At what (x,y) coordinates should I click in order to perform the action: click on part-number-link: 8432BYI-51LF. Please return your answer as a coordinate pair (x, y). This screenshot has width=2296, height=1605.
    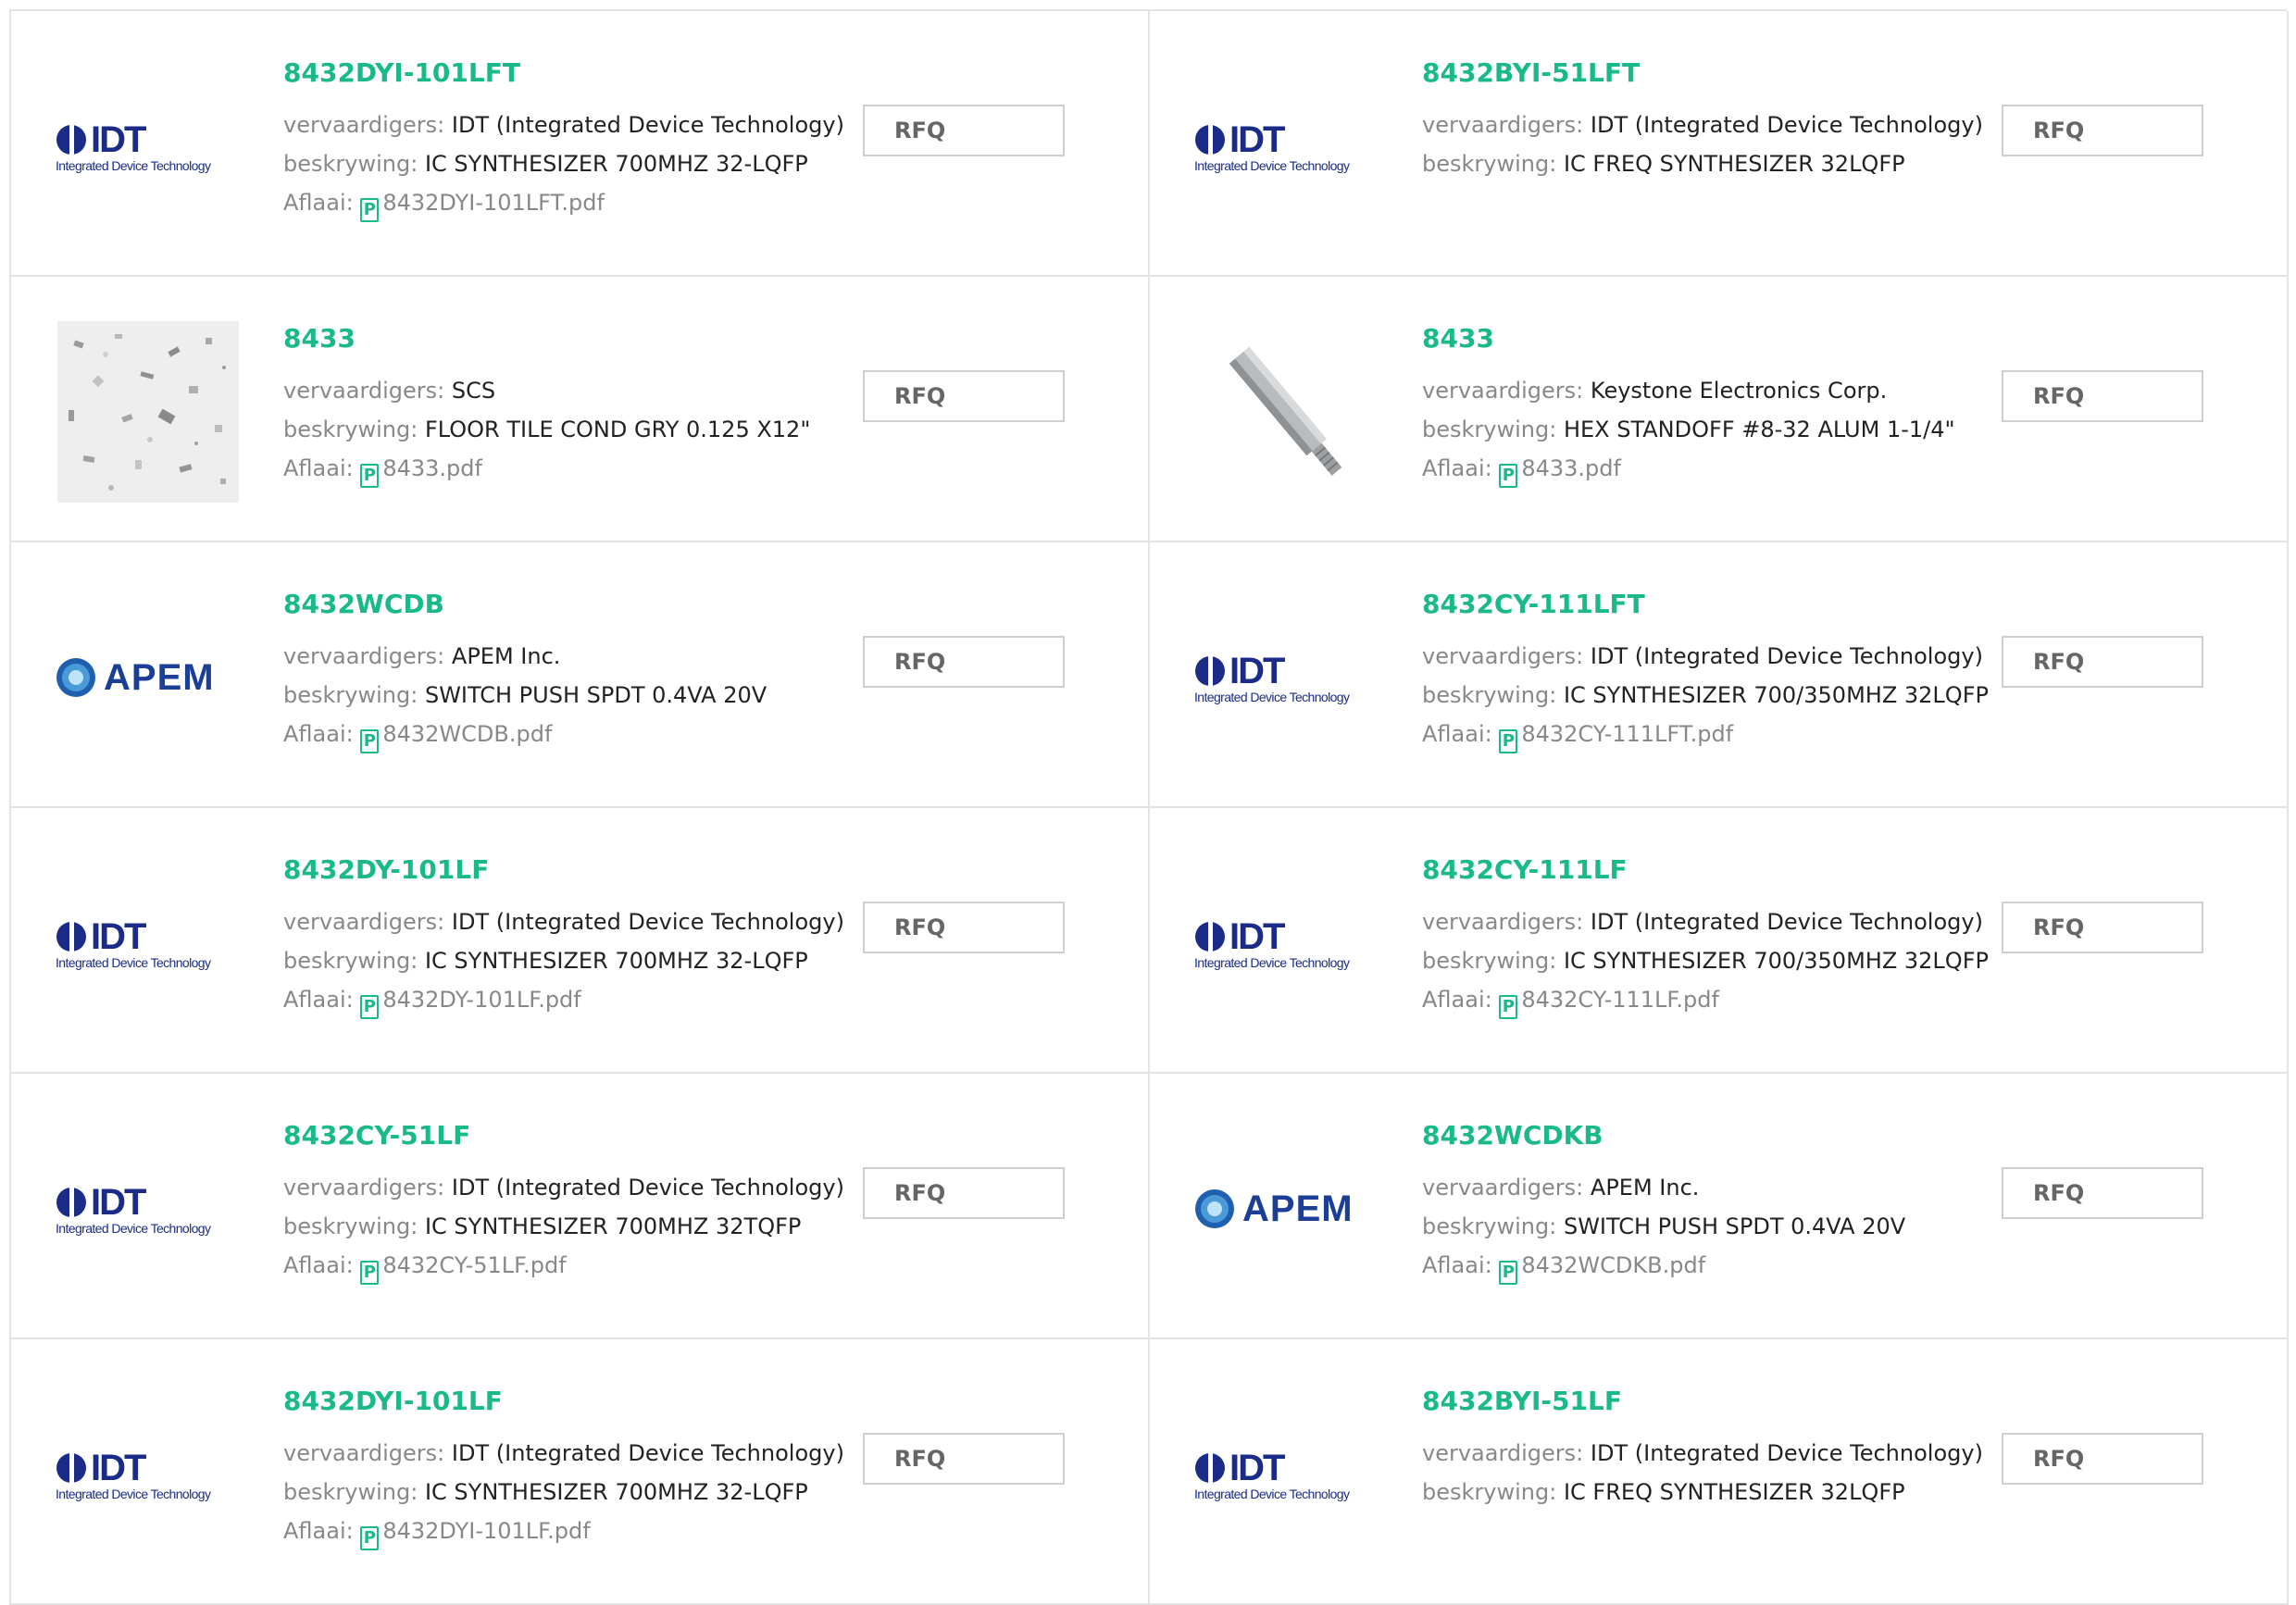
    Looking at the image, I should click on (1709, 1401).